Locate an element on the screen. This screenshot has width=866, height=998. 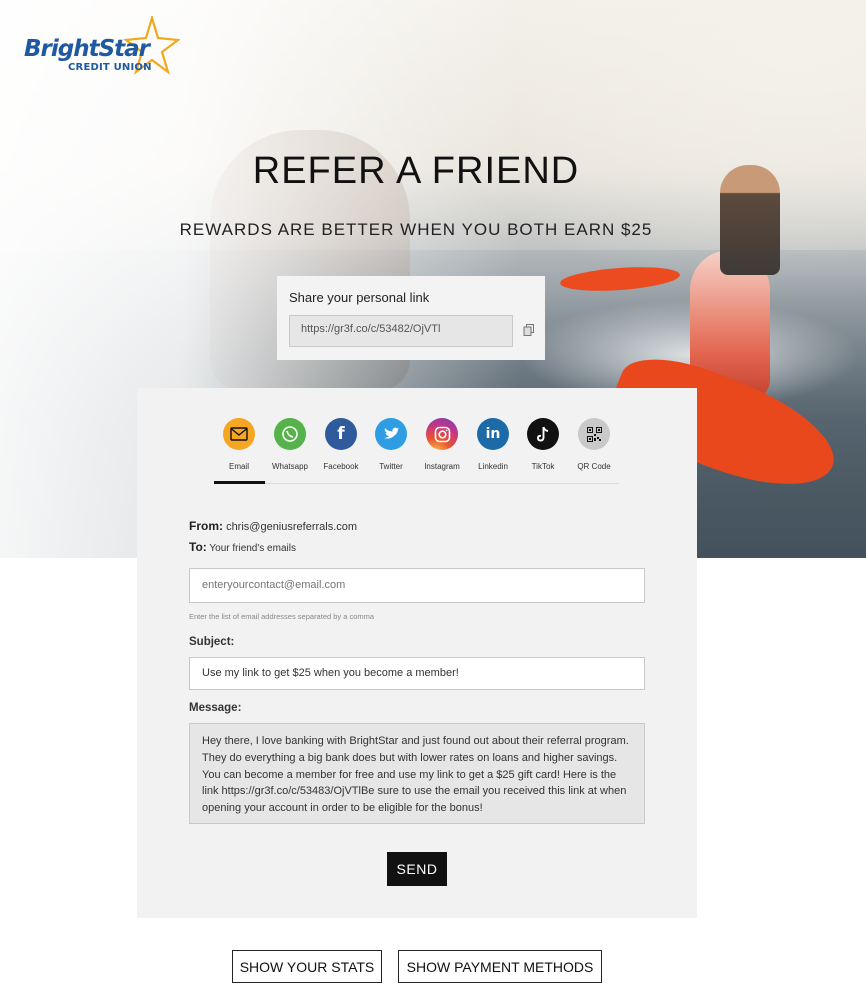
share-tab-label: Whatsapp is located at coordinates (290, 466).